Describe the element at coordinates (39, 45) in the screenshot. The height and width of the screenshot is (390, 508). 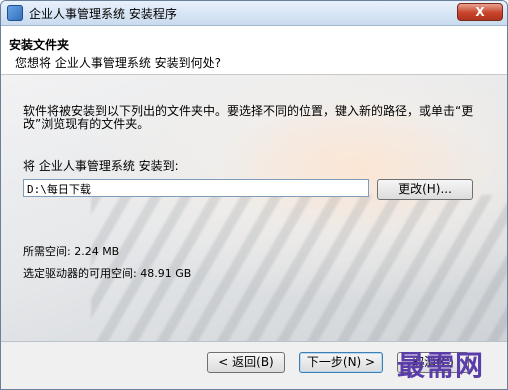
I see `page-title: 安装文件夹` at that location.